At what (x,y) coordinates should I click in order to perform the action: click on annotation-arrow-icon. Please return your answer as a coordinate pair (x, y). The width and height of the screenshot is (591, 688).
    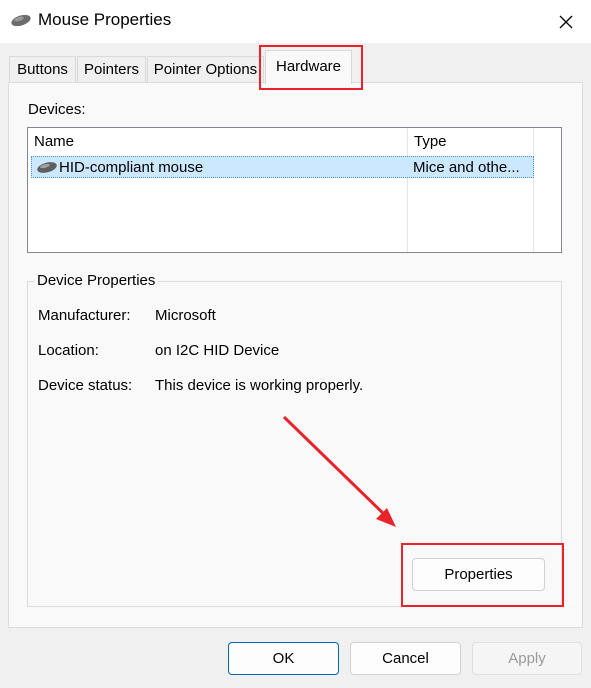
    Looking at the image, I should click on (339, 471).